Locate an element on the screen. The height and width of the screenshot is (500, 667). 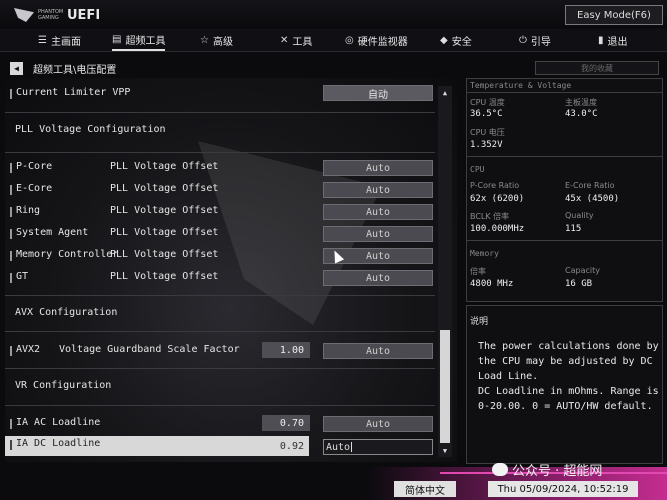
setting-sublabel: Voltage Guardband Scale Factor is located at coordinates (149, 349).